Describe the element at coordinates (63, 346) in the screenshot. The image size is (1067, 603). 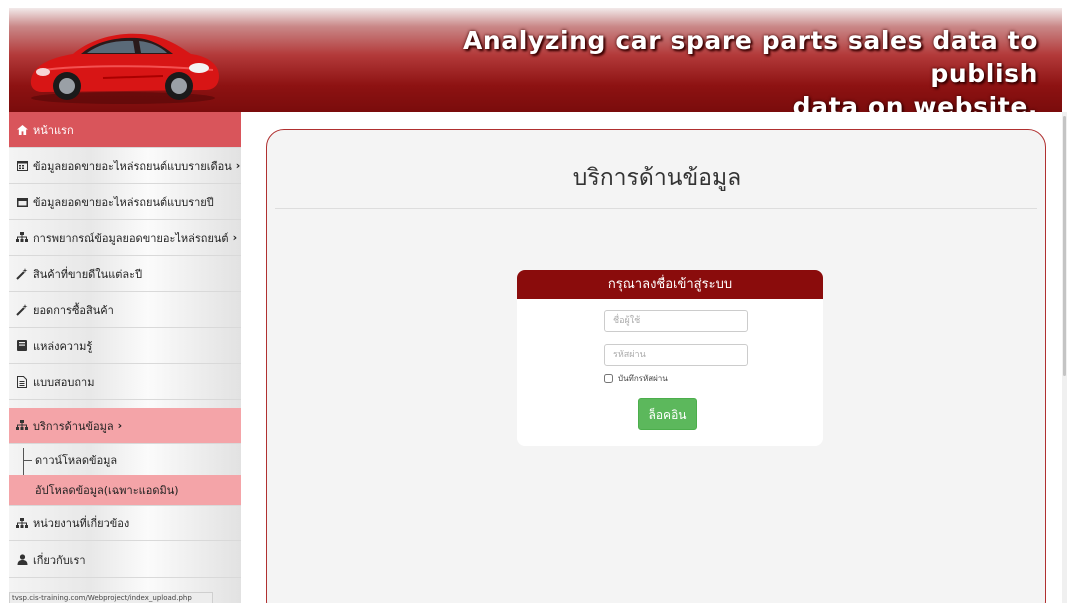
I see `sidebar-item-label: แหล่งความรู้` at that location.